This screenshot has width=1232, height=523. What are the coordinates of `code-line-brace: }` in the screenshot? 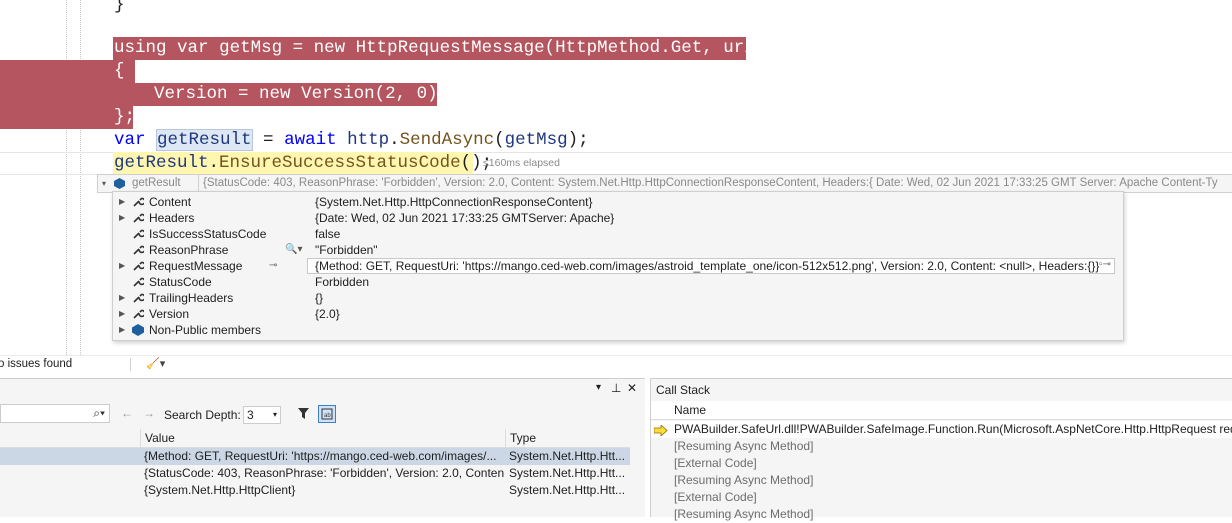 It's located at (119, 7).